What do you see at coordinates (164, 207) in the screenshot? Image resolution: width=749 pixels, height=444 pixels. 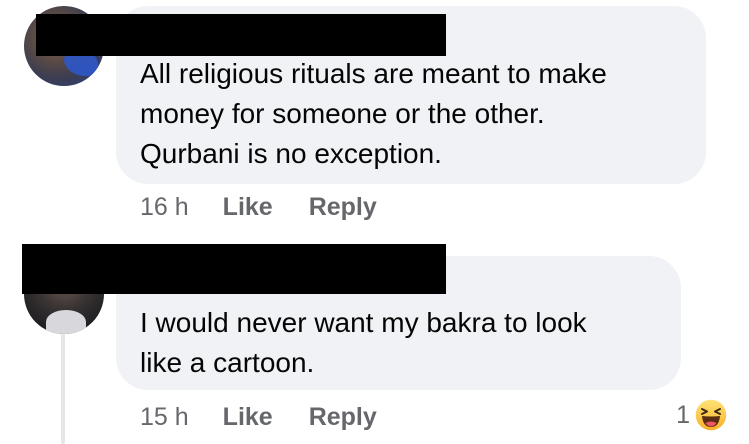 I see `comment-timestamp: 16 h` at bounding box center [164, 207].